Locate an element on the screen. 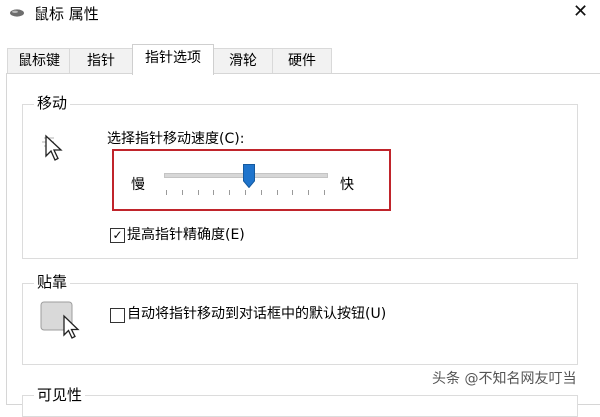  auto-snap-checkbox is located at coordinates (117, 315).